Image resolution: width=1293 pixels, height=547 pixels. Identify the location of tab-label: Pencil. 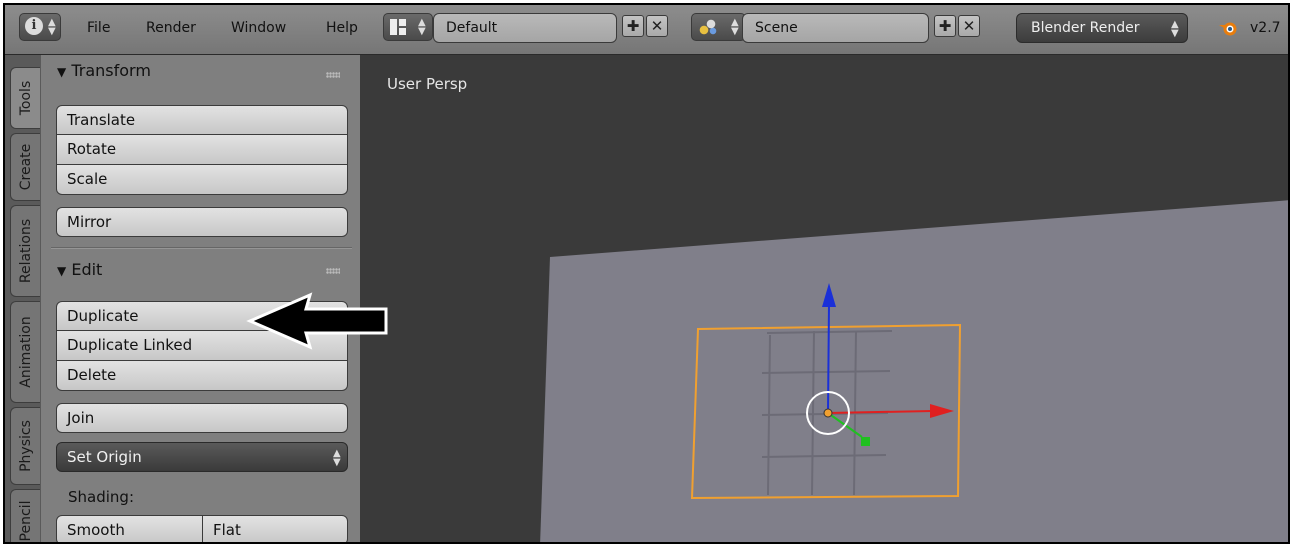
(25, 521).